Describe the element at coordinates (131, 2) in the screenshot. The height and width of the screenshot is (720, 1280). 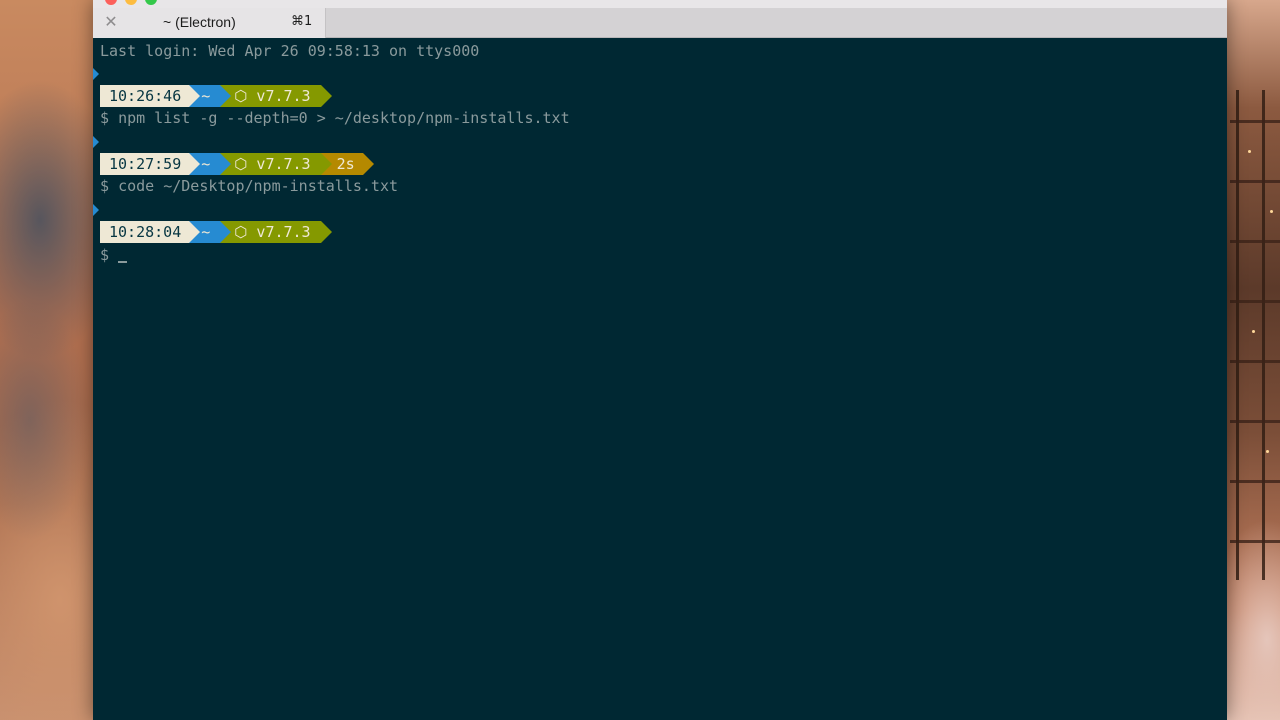
I see `minimize-window-button` at that location.